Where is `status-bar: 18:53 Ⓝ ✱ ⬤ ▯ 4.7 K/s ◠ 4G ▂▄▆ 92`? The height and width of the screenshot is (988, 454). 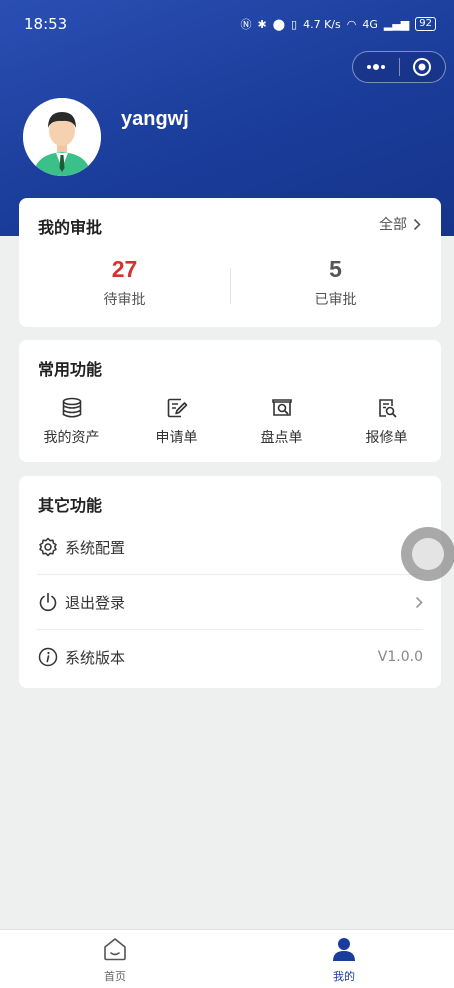
status-bar: 18:53 Ⓝ ✱ ⬤ ▯ 4.7 K/s ◠ 4G ▂▄▆ 92 is located at coordinates (230, 24).